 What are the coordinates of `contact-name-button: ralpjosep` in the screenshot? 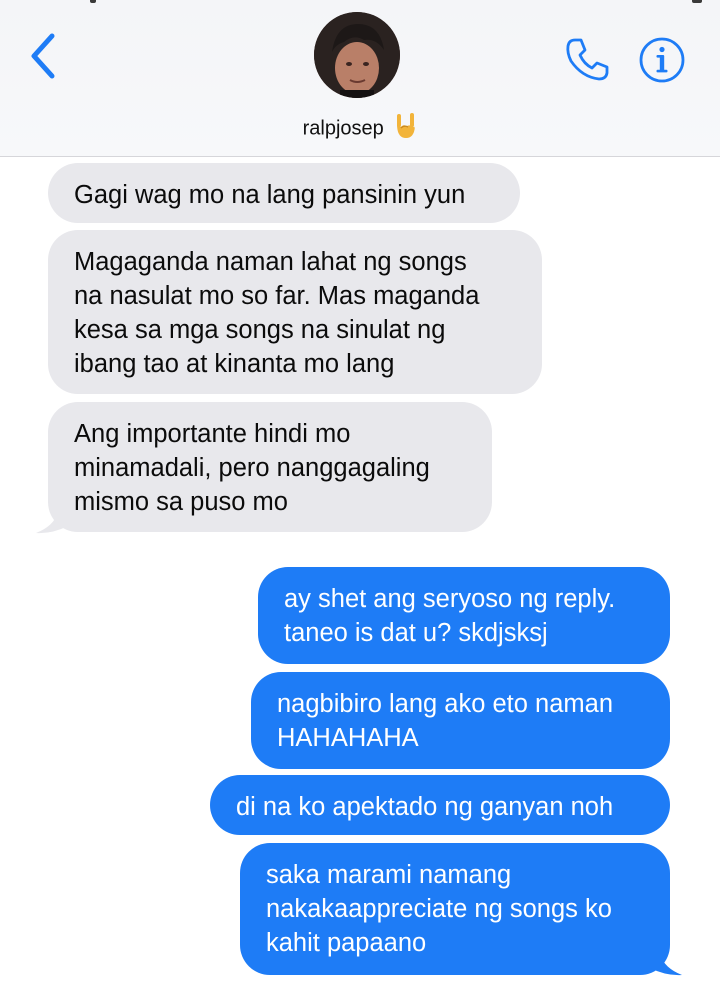 It's located at (360, 129).